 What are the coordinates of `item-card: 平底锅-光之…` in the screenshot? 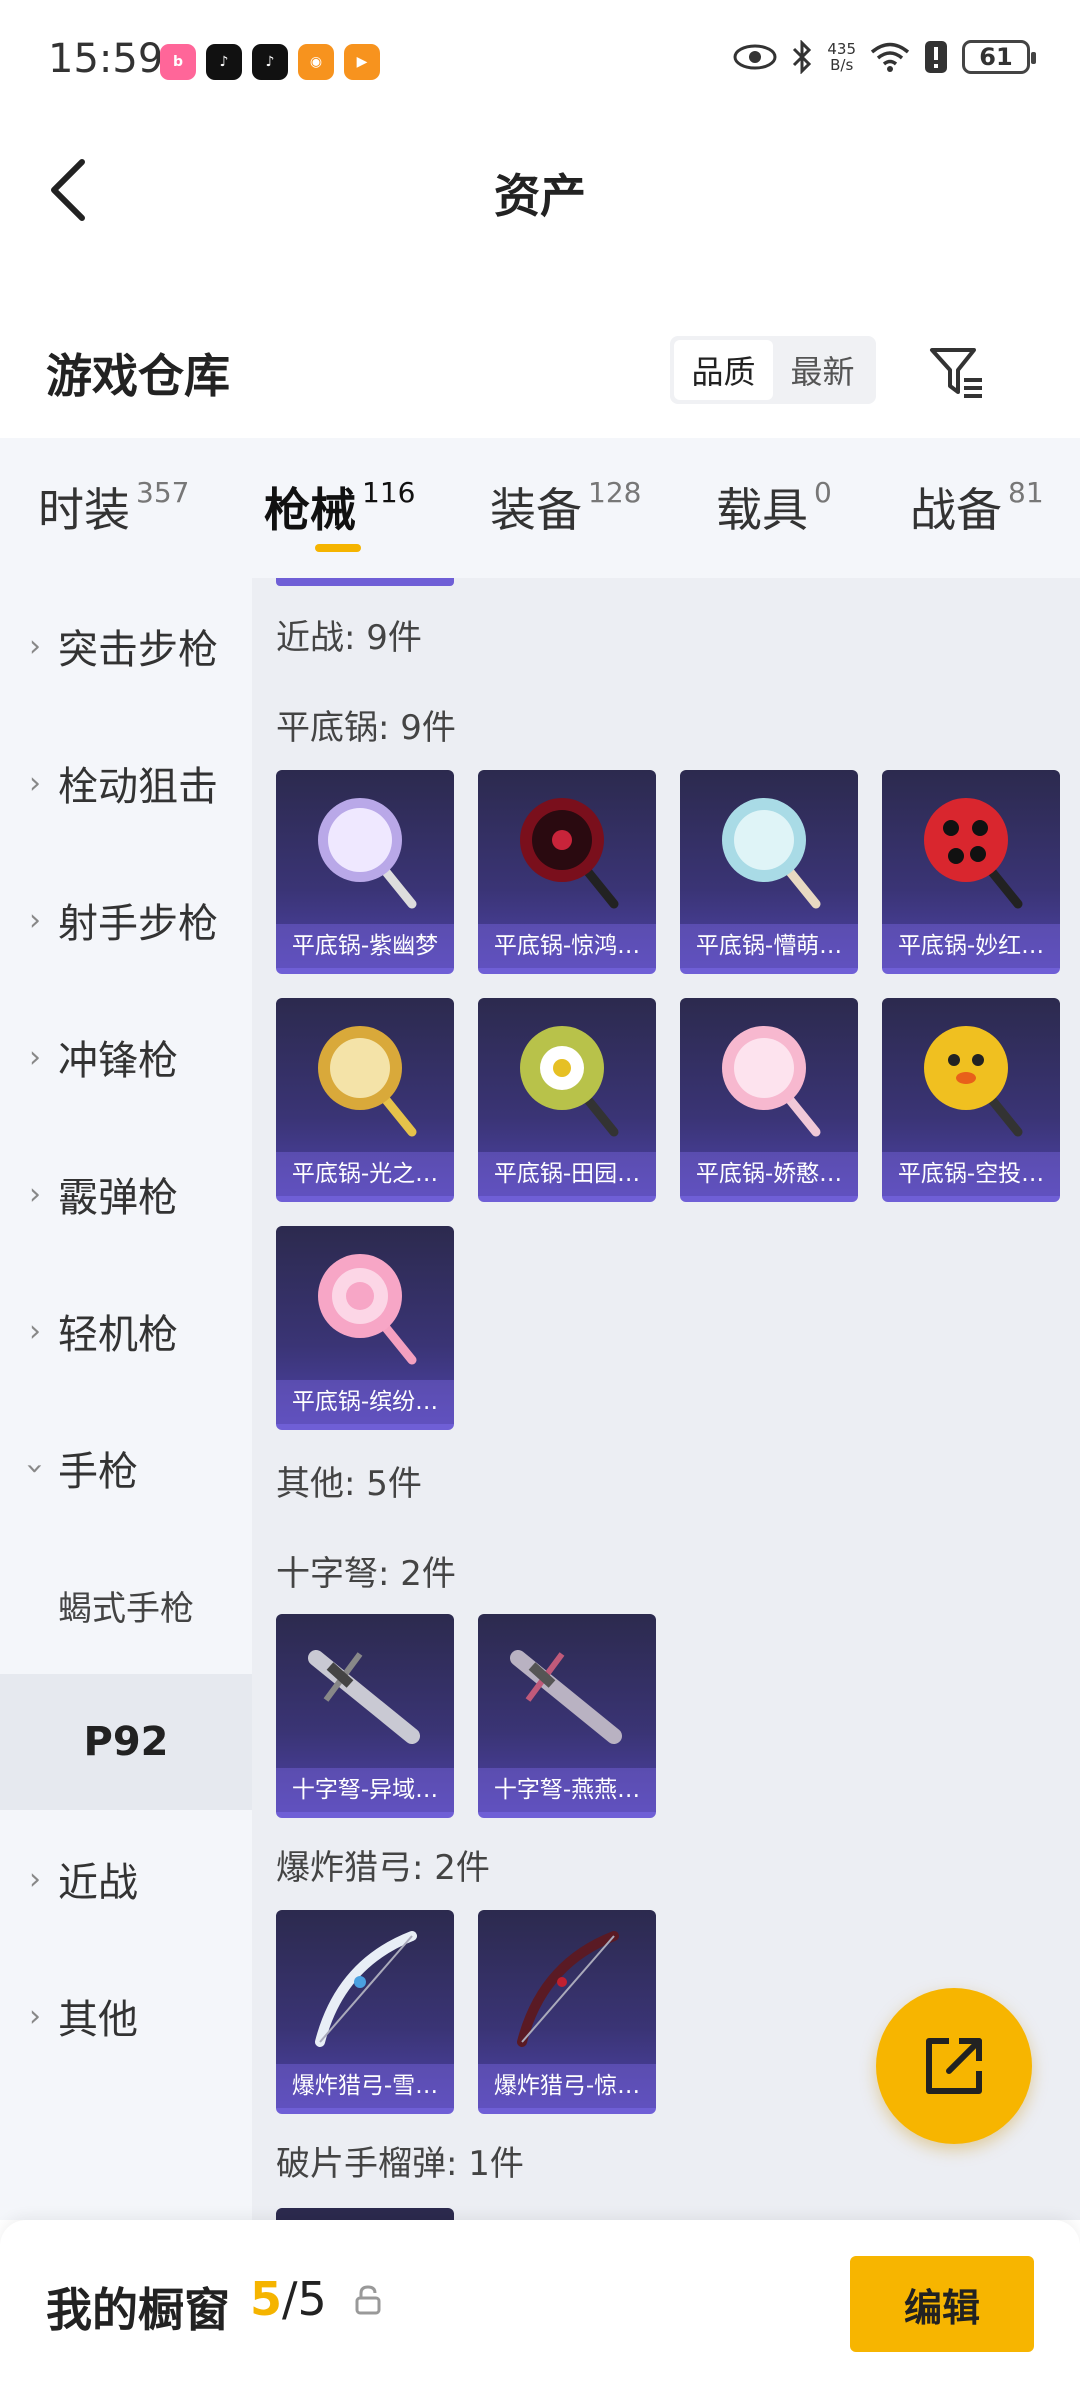 It's located at (365, 1100).